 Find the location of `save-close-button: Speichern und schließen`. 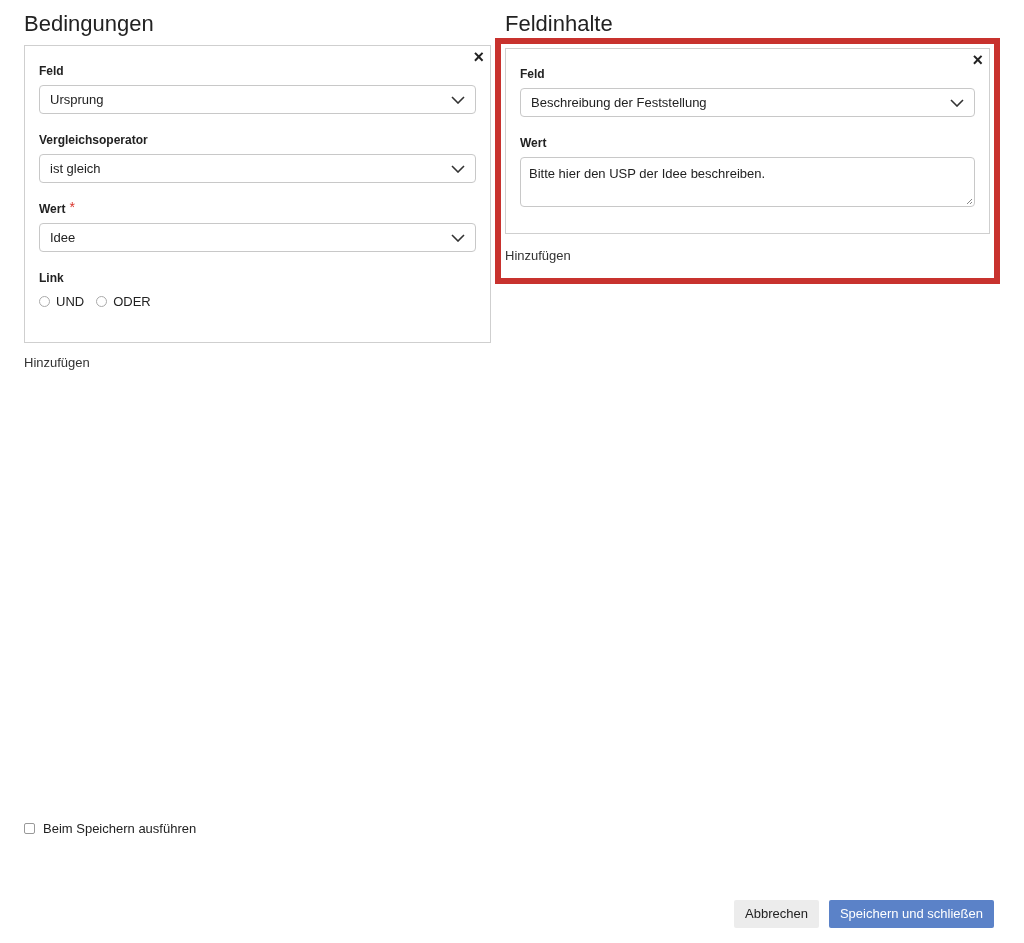

save-close-button: Speichern und schließen is located at coordinates (911, 914).